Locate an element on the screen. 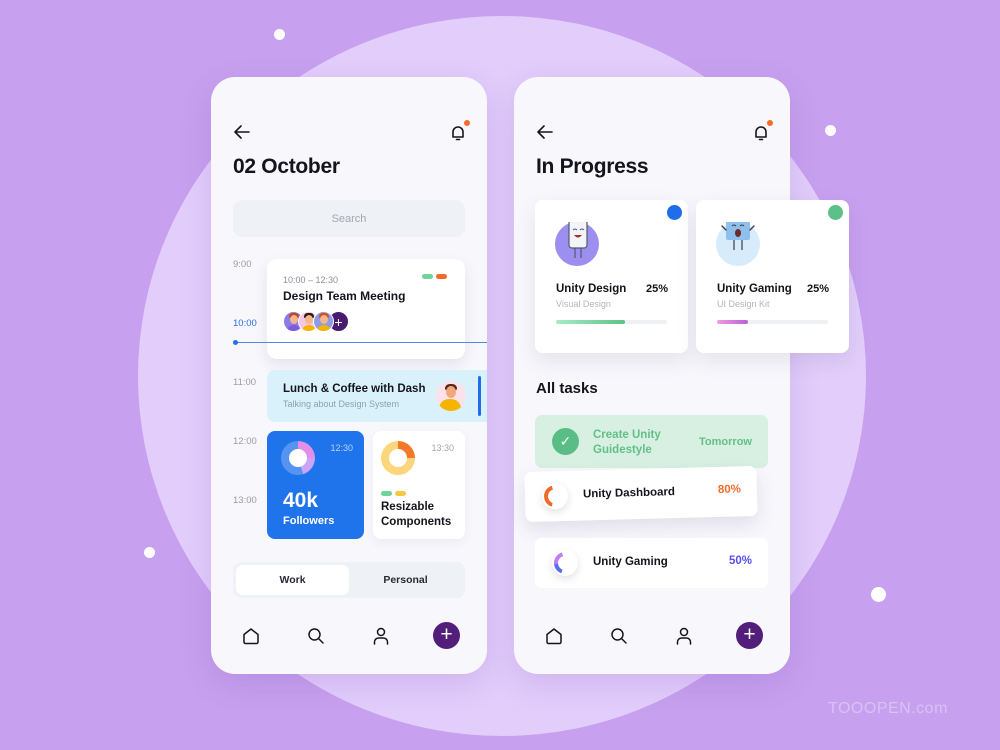 The width and height of the screenshot is (1000, 750). time-label: 11:00 is located at coordinates (245, 382).